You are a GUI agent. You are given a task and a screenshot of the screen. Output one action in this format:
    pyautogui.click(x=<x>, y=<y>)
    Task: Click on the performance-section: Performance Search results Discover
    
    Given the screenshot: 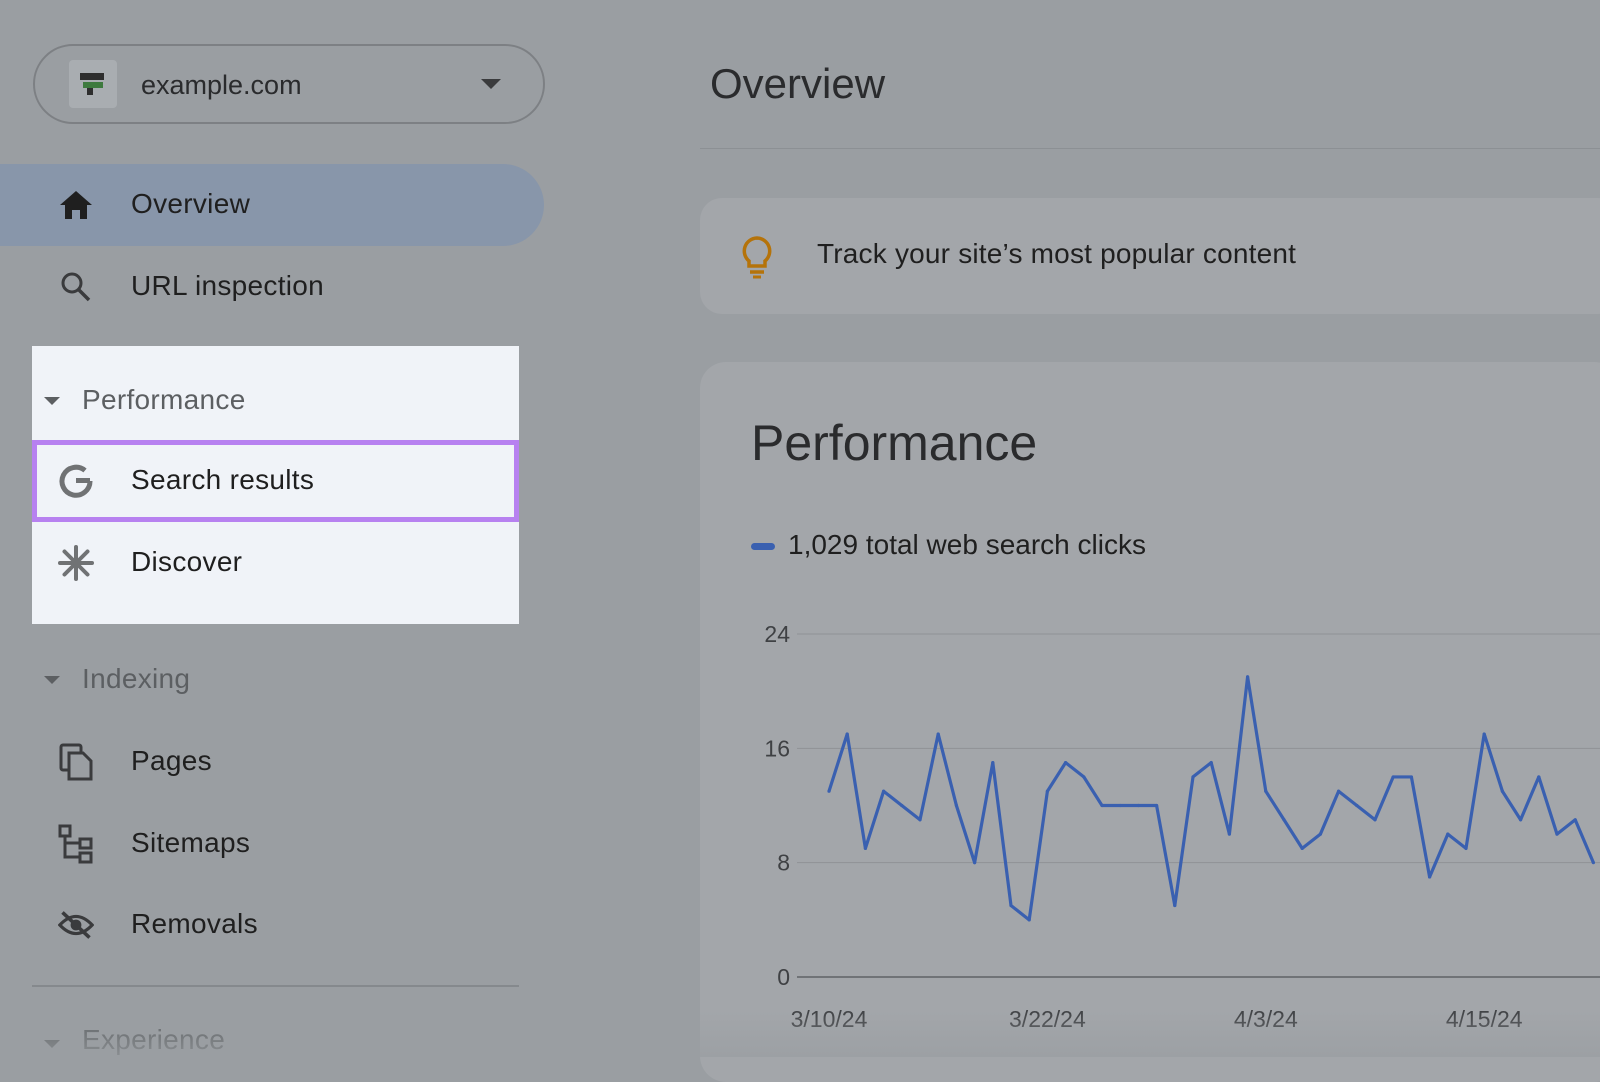 What is the action you would take?
    pyautogui.click(x=275, y=485)
    